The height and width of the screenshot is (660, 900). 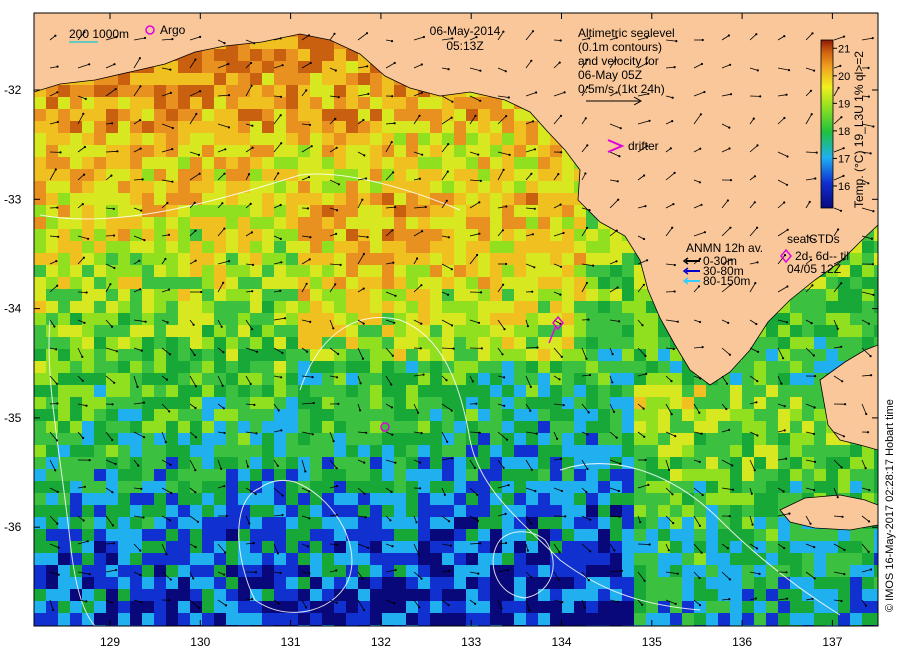 What do you see at coordinates (844, 132) in the screenshot?
I see `colorbar-tick-label: 18` at bounding box center [844, 132].